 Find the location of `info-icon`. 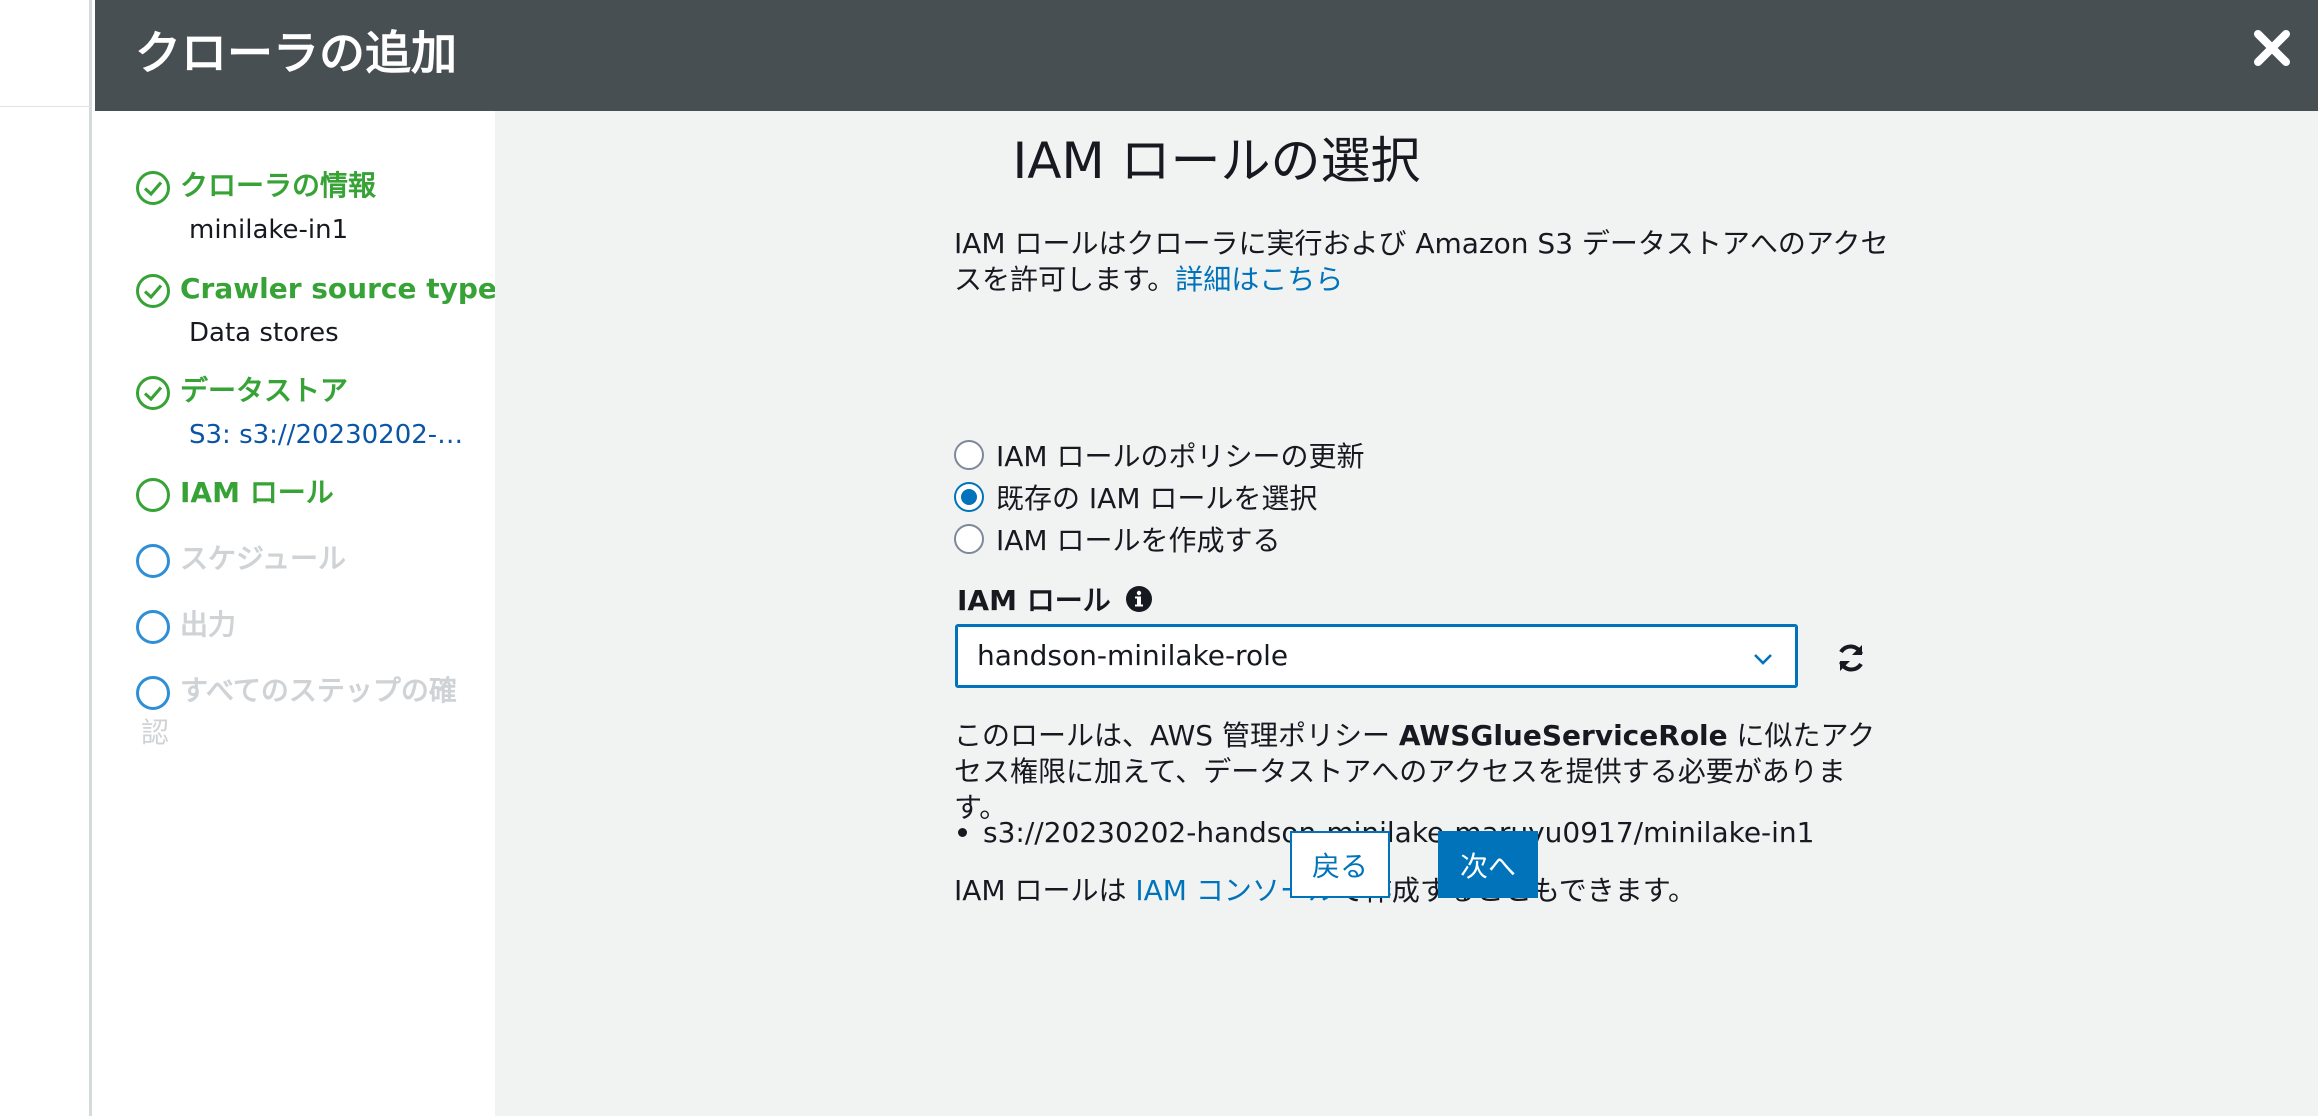

info-icon is located at coordinates (1139, 599).